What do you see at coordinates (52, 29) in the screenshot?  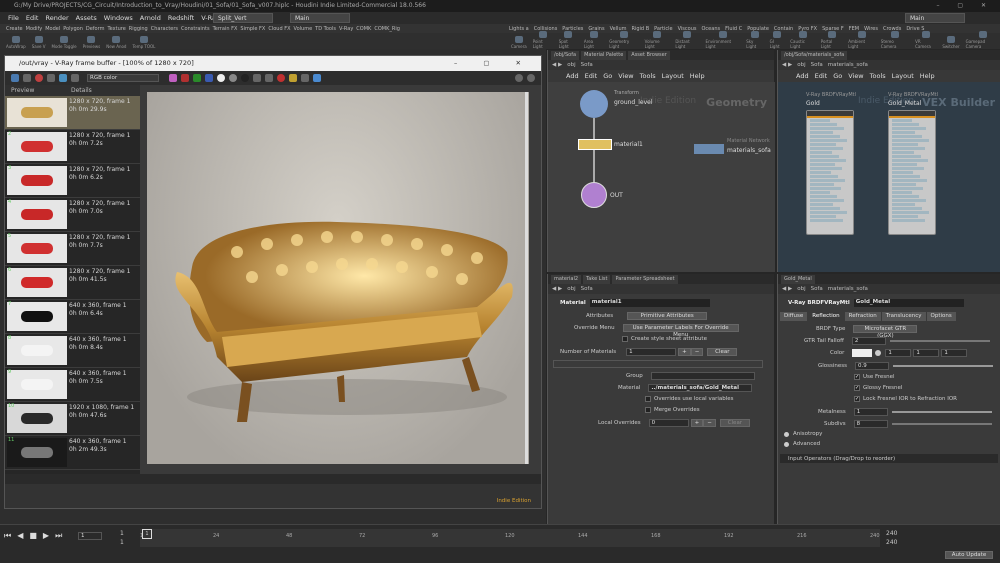 I see `shelf-tab: Model` at bounding box center [52, 29].